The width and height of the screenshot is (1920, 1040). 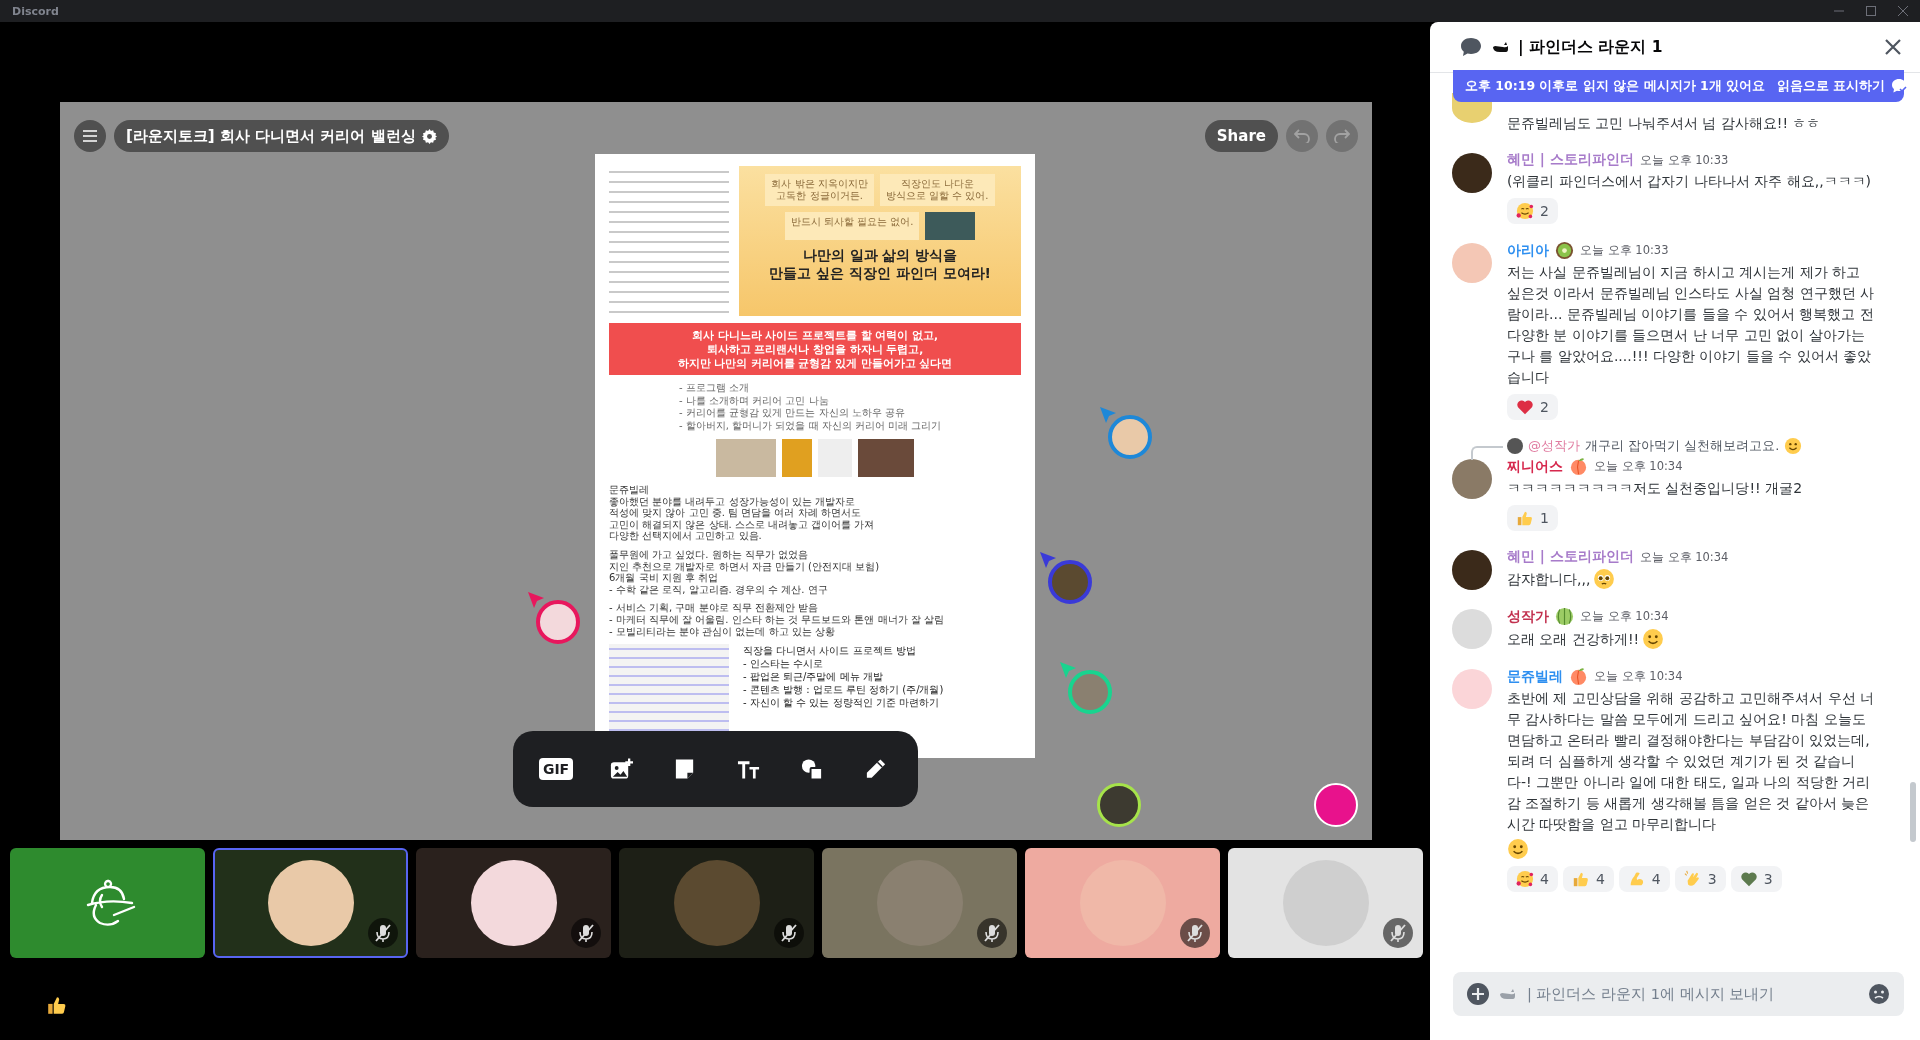 I want to click on speech-bubble: 회사 밖은 지옥이지만 고독한 정글이거든., so click(x=819, y=190).